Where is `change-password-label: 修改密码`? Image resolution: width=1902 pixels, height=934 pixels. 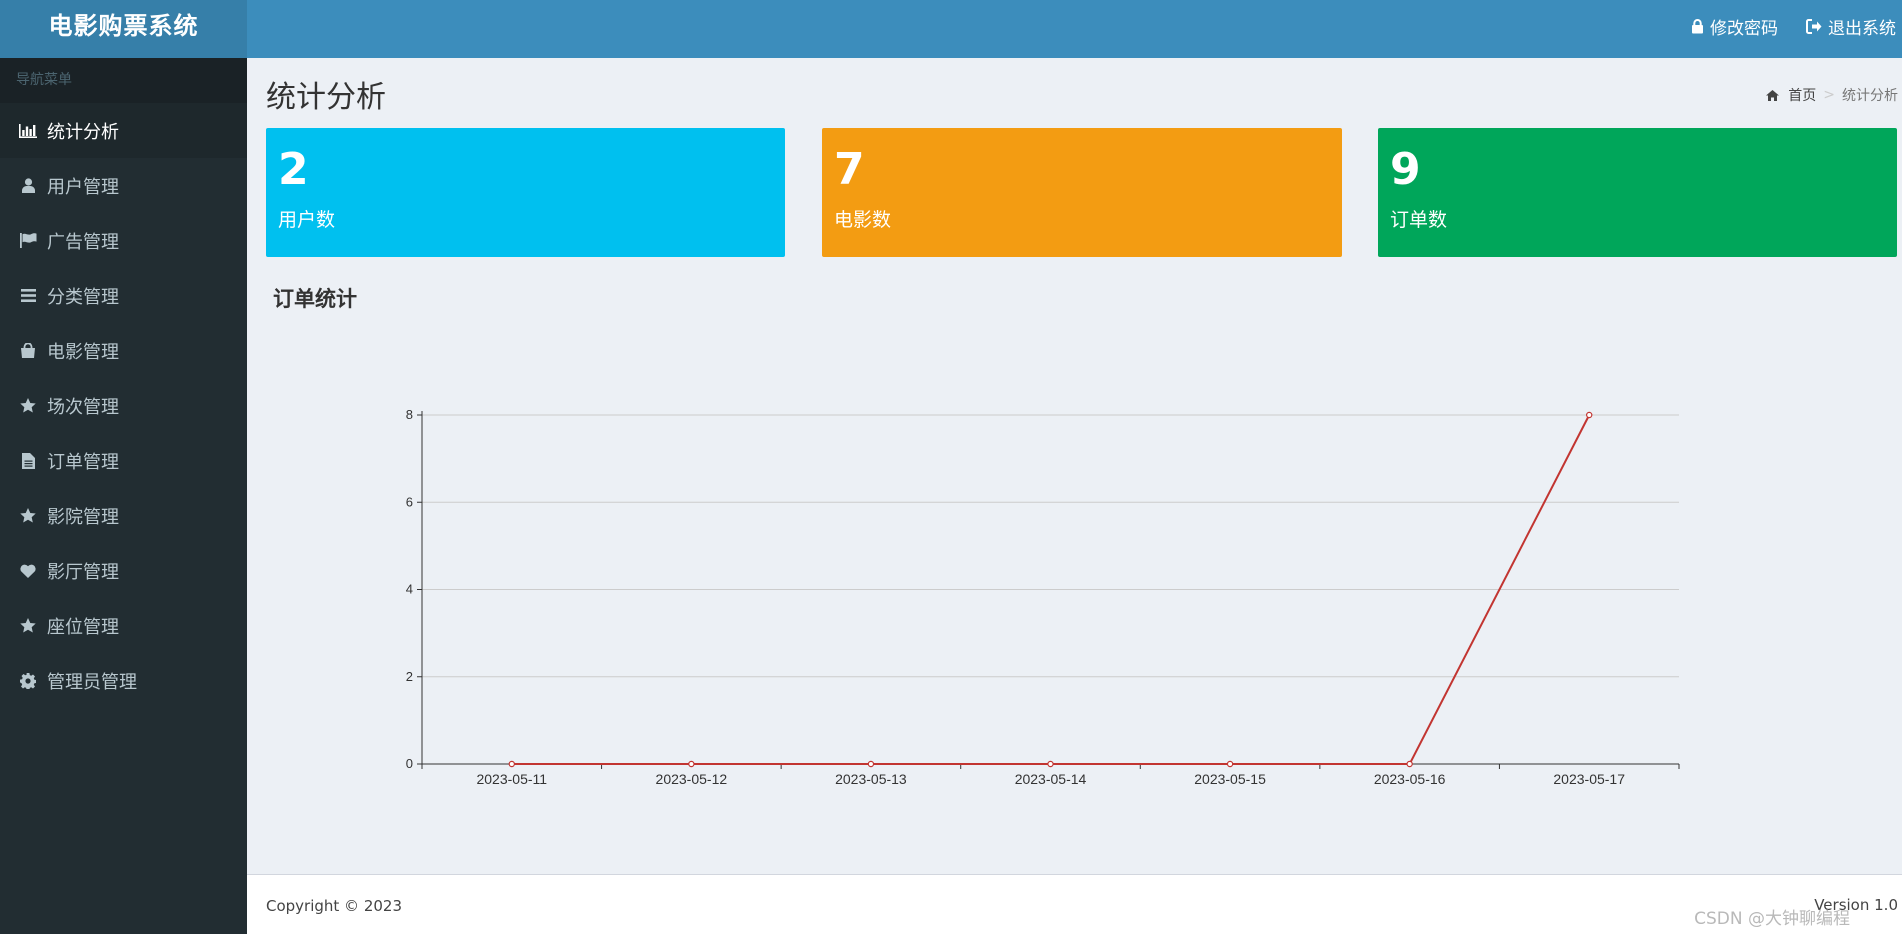
change-password-label: 修改密码 is located at coordinates (1744, 28).